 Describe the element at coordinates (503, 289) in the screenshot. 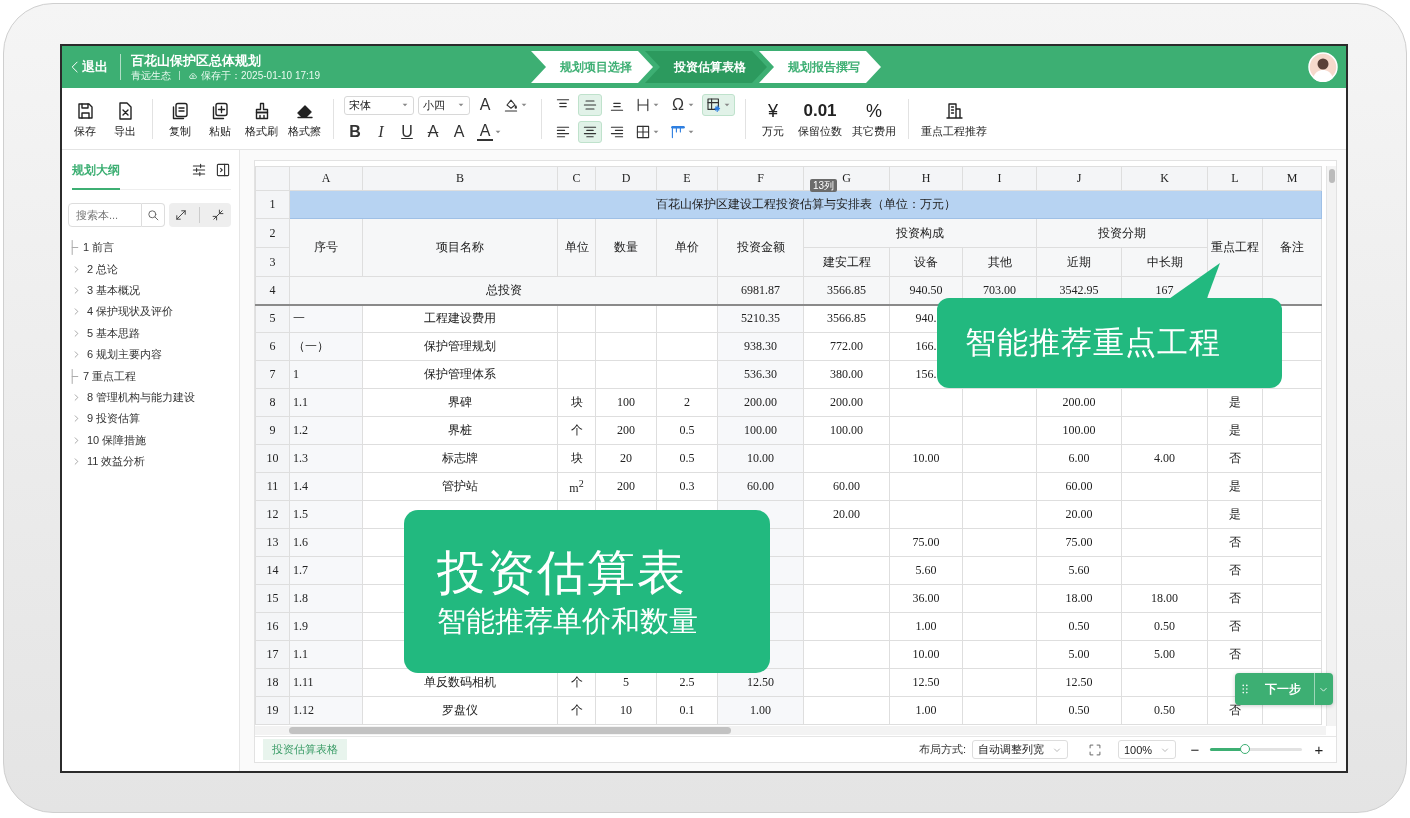

I see `table-cell: 总投资` at that location.